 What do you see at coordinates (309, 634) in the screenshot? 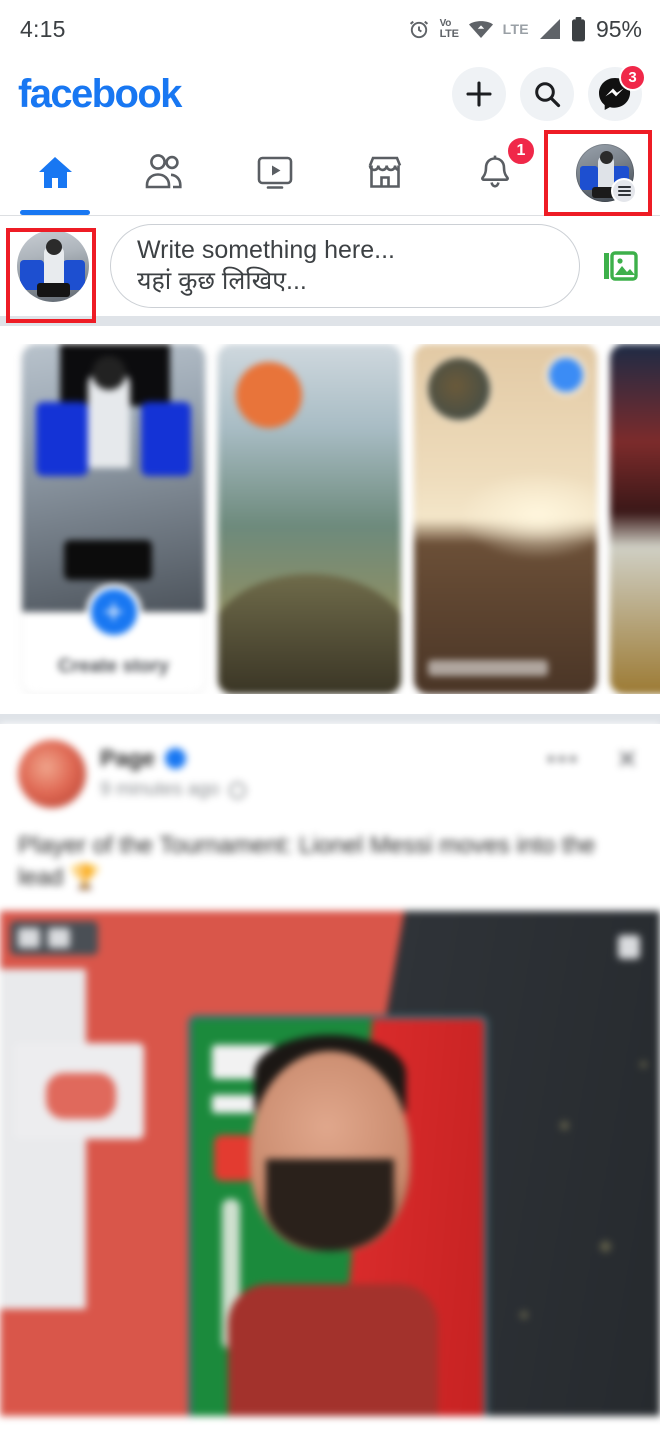
I see `story-ridge-shape` at bounding box center [309, 634].